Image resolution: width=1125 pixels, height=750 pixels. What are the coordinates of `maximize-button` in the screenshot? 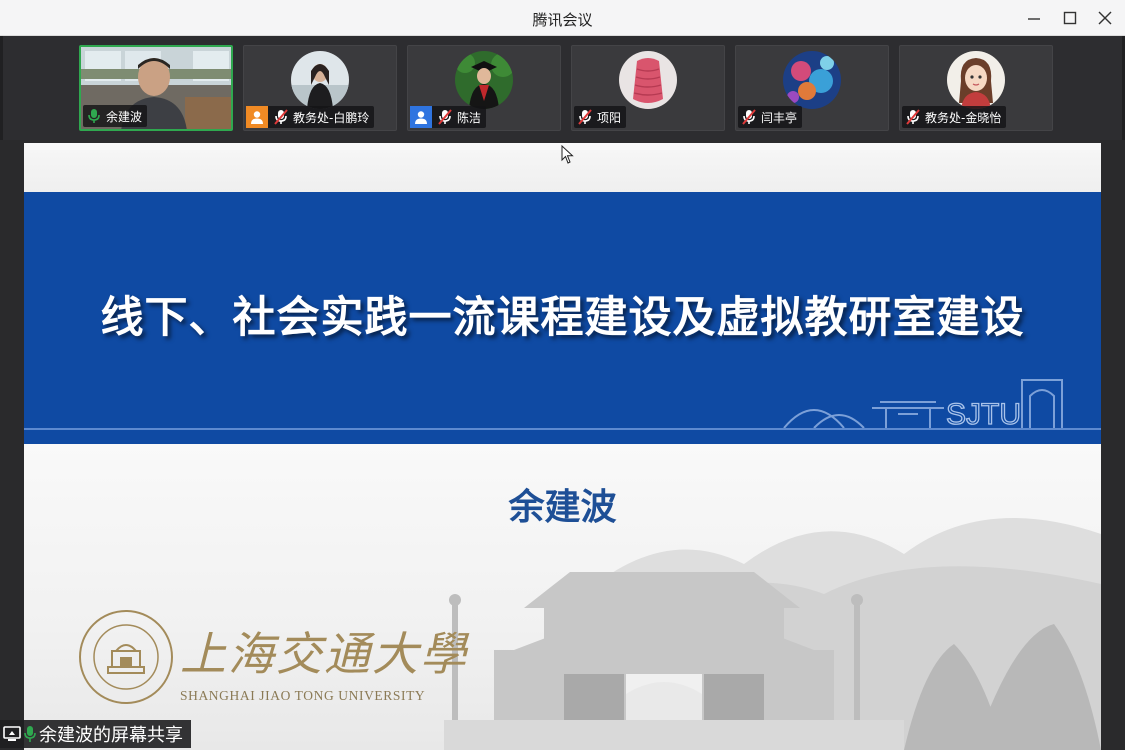 It's located at (1070, 18).